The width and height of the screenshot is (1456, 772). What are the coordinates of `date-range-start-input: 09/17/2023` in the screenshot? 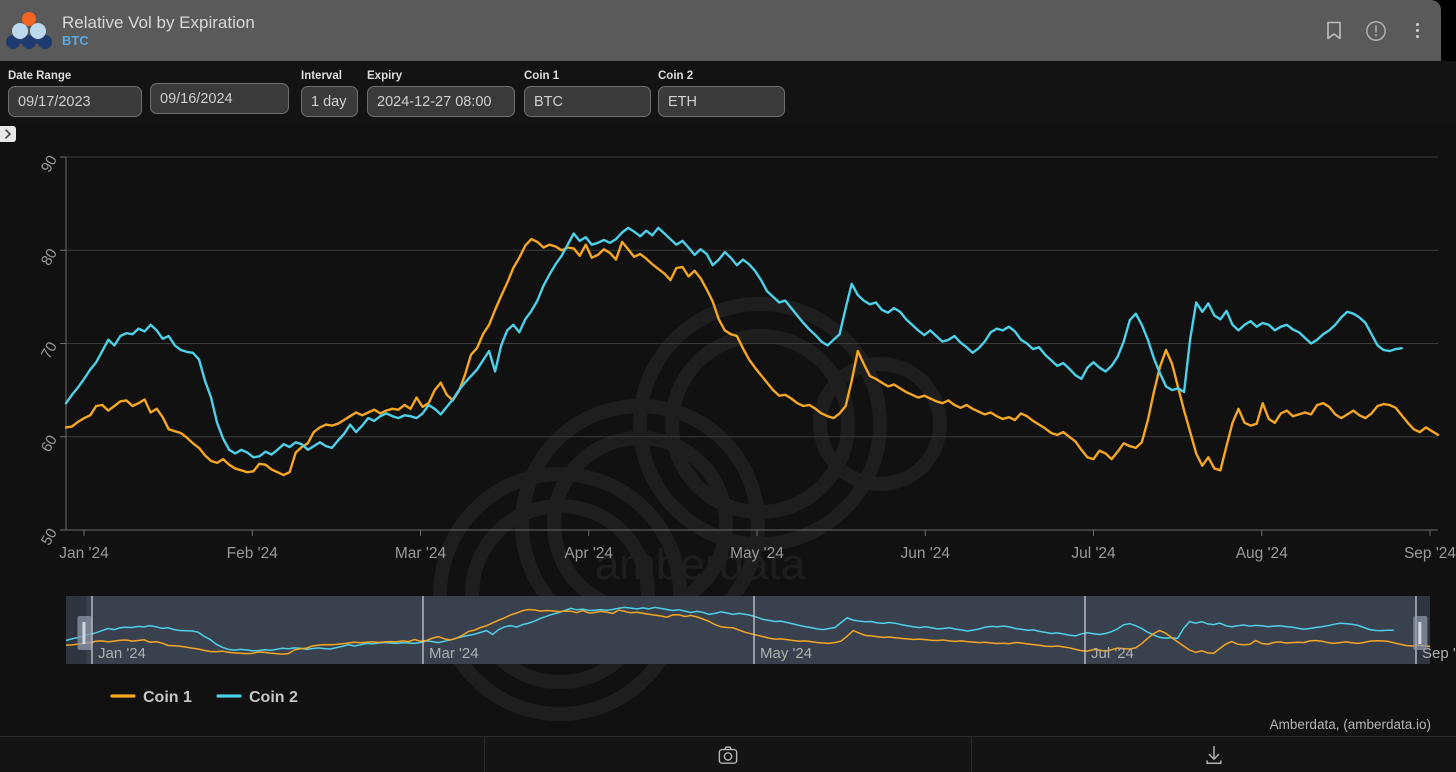 It's located at (75, 101).